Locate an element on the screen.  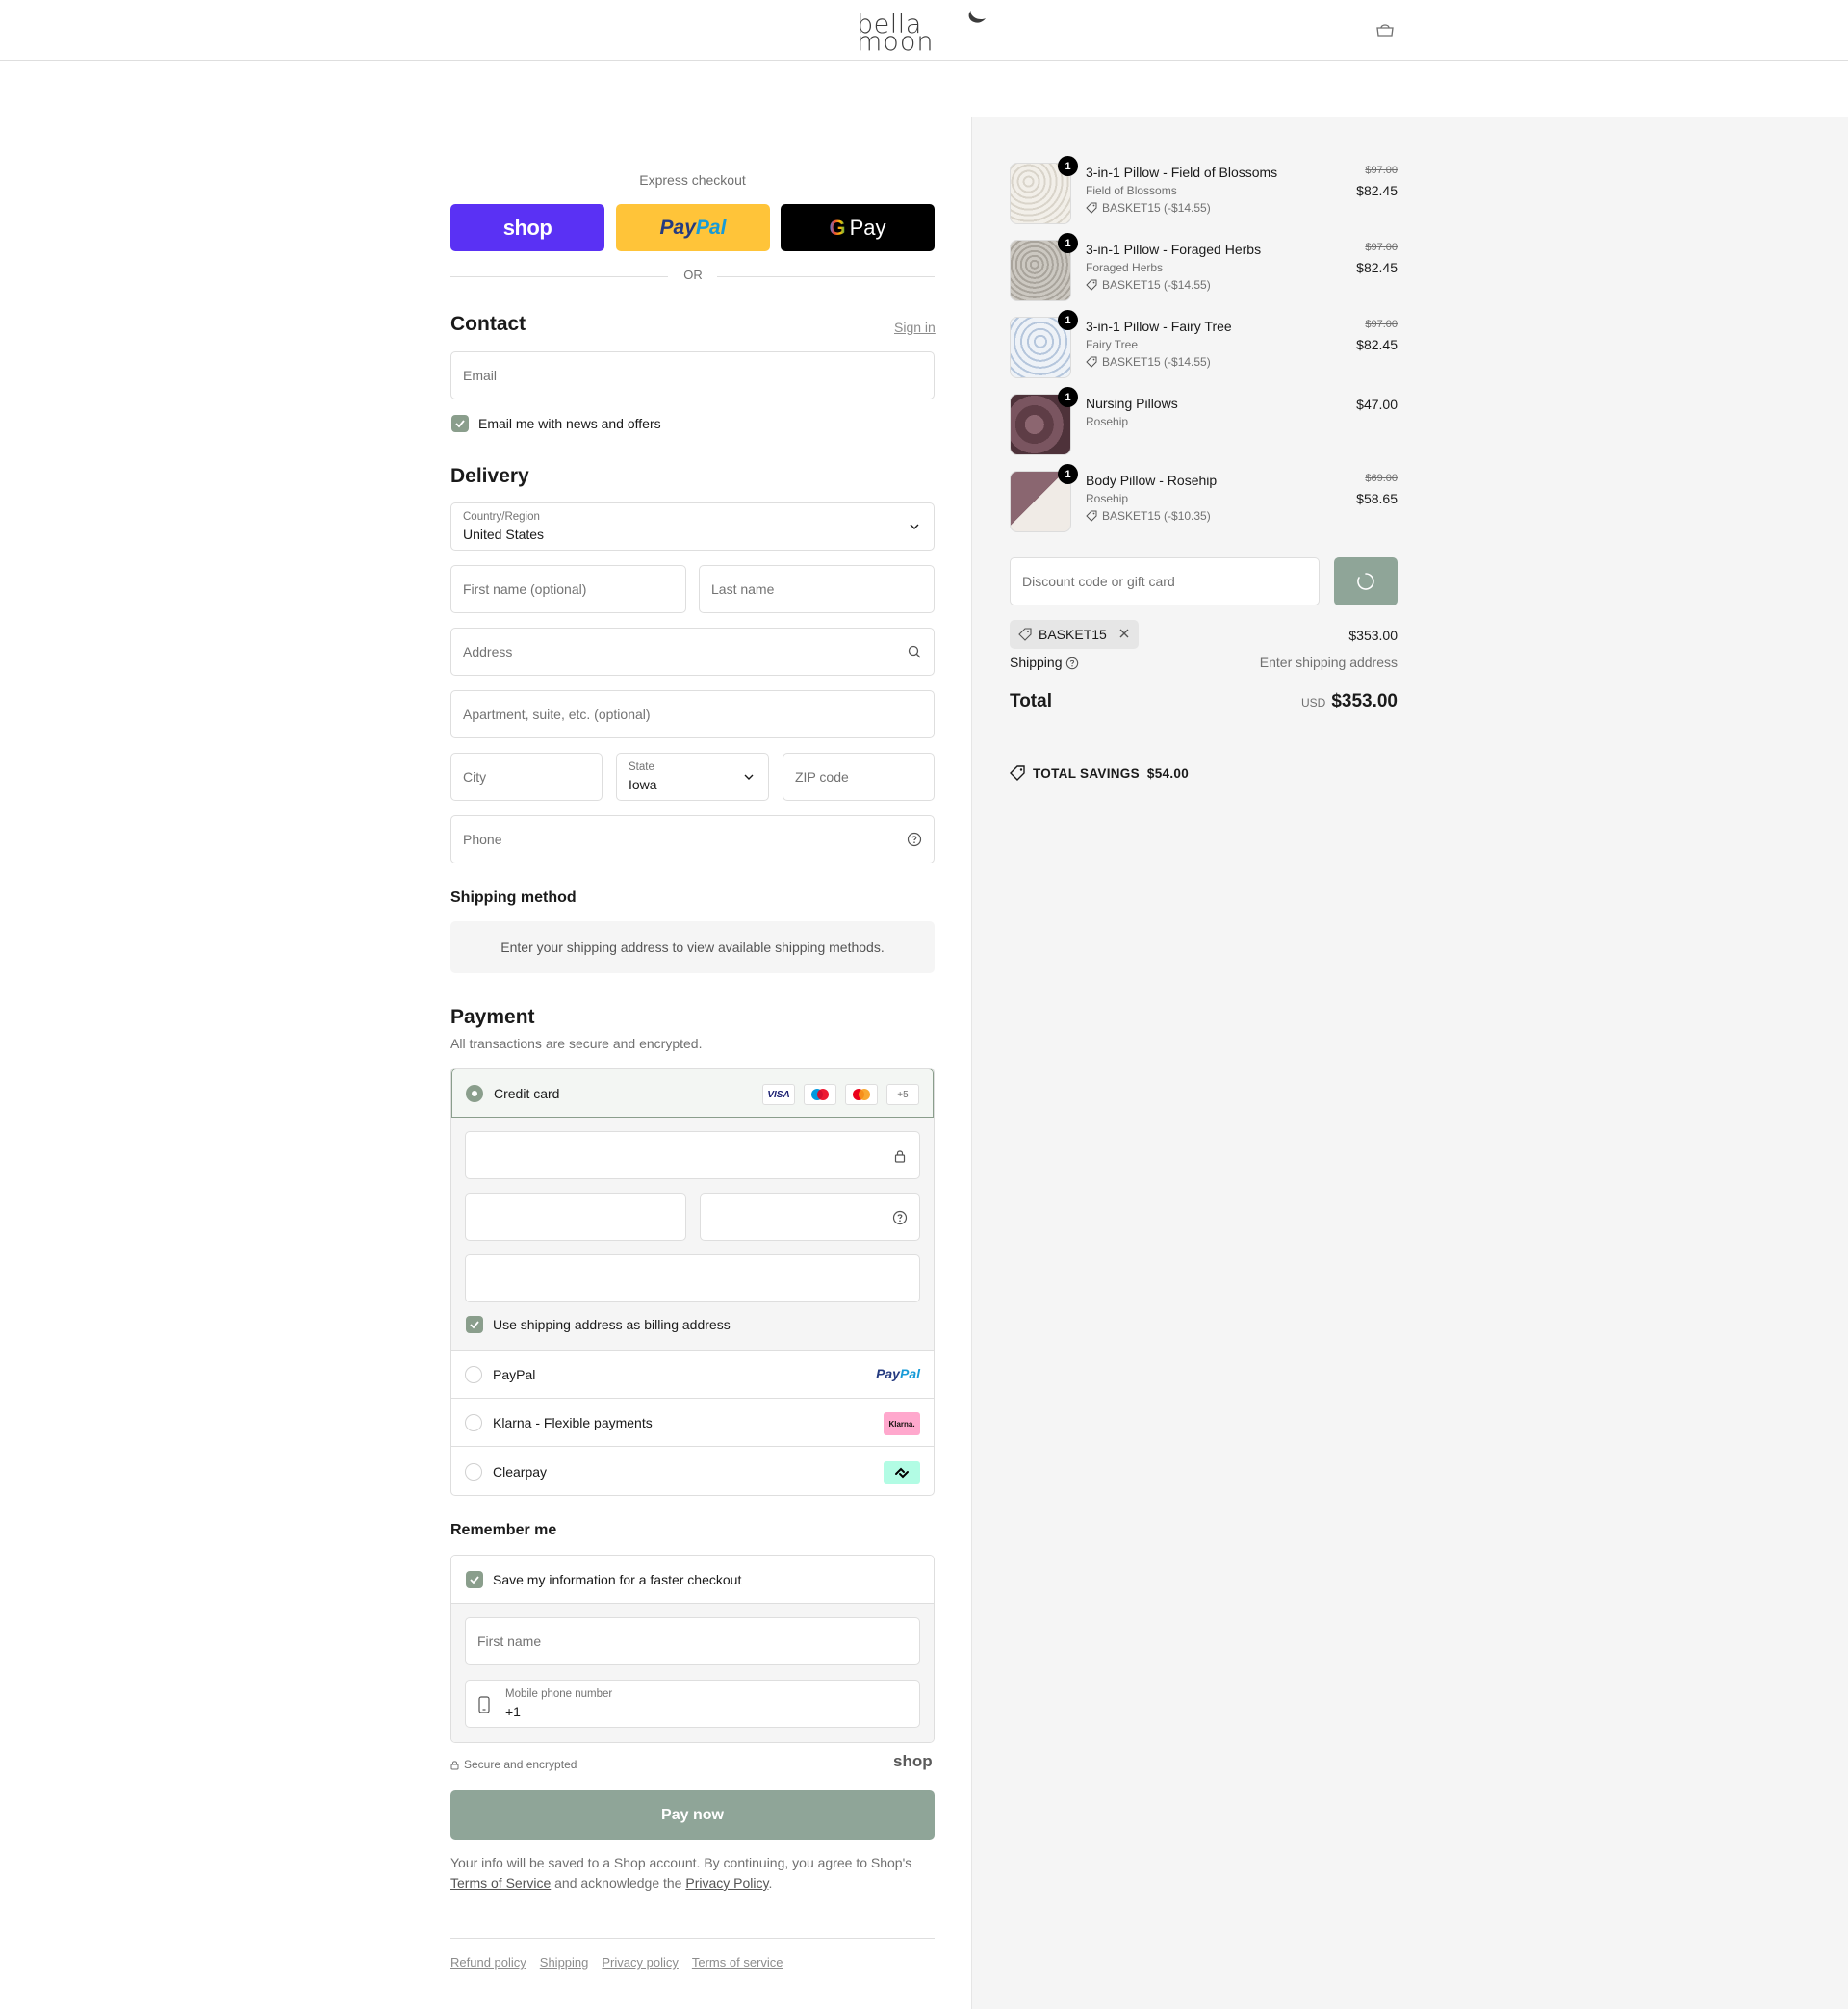
total-value: USD $353.00 is located at coordinates (1349, 701).